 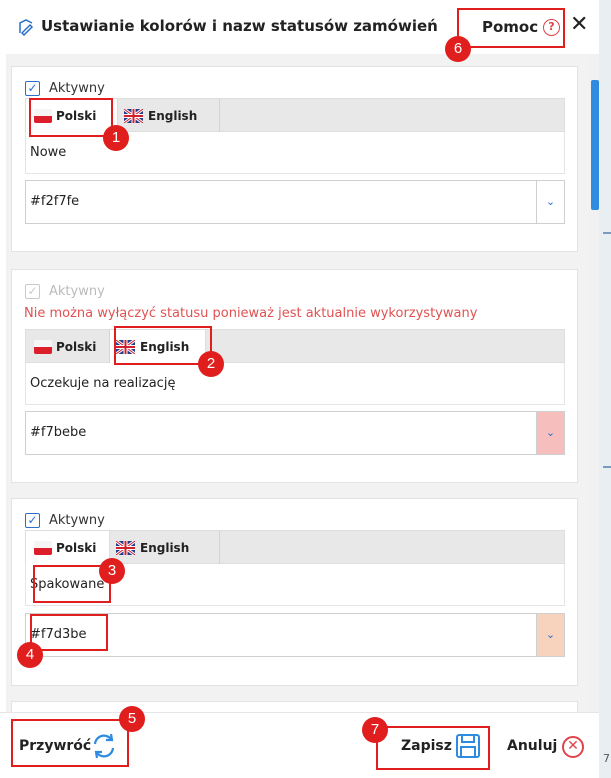 I want to click on cancel-circle-icon: ✕, so click(x=573, y=747).